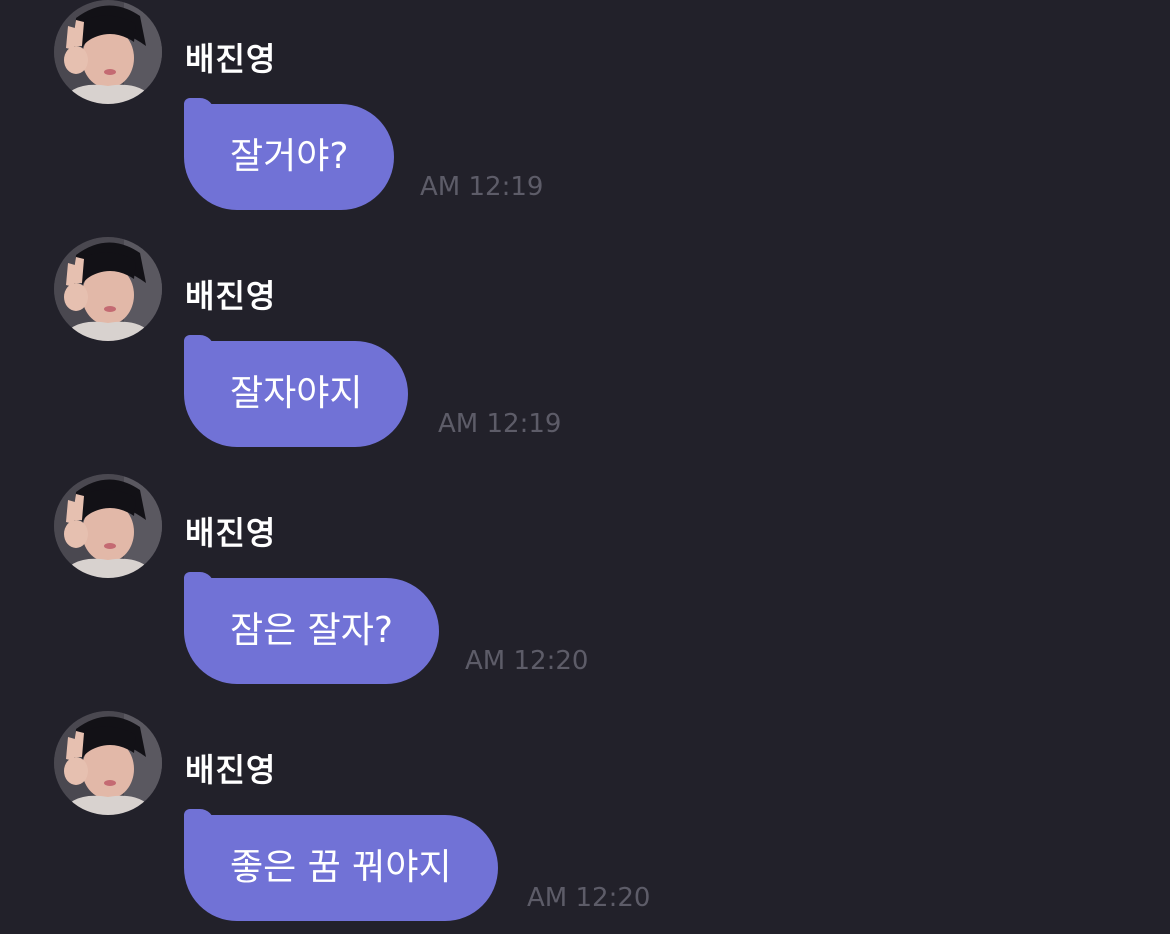 The width and height of the screenshot is (1170, 934). I want to click on message-bubble: 잘거야?, so click(289, 157).